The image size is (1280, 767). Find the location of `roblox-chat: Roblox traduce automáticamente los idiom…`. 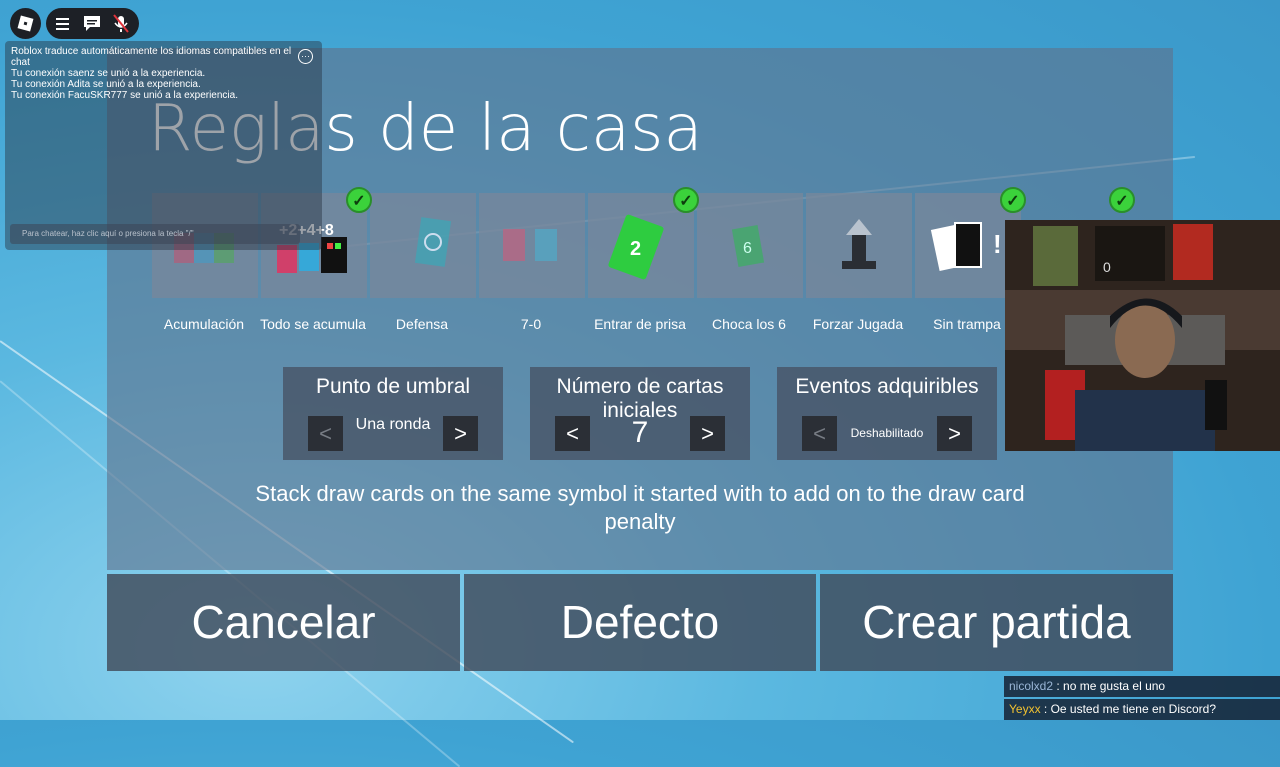

roblox-chat: Roblox traduce automáticamente los idiom… is located at coordinates (163, 145).